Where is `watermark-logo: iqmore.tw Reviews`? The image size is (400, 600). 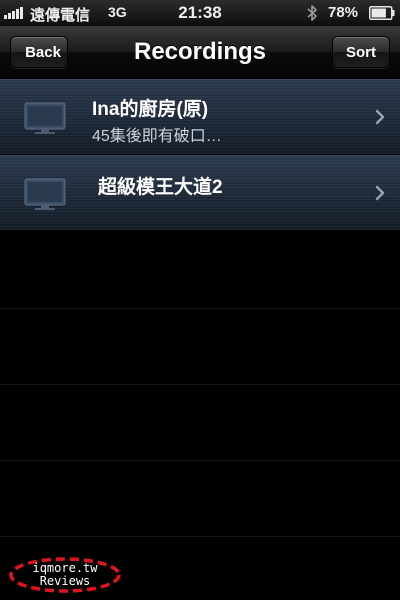 watermark-logo: iqmore.tw Reviews is located at coordinates (65, 575).